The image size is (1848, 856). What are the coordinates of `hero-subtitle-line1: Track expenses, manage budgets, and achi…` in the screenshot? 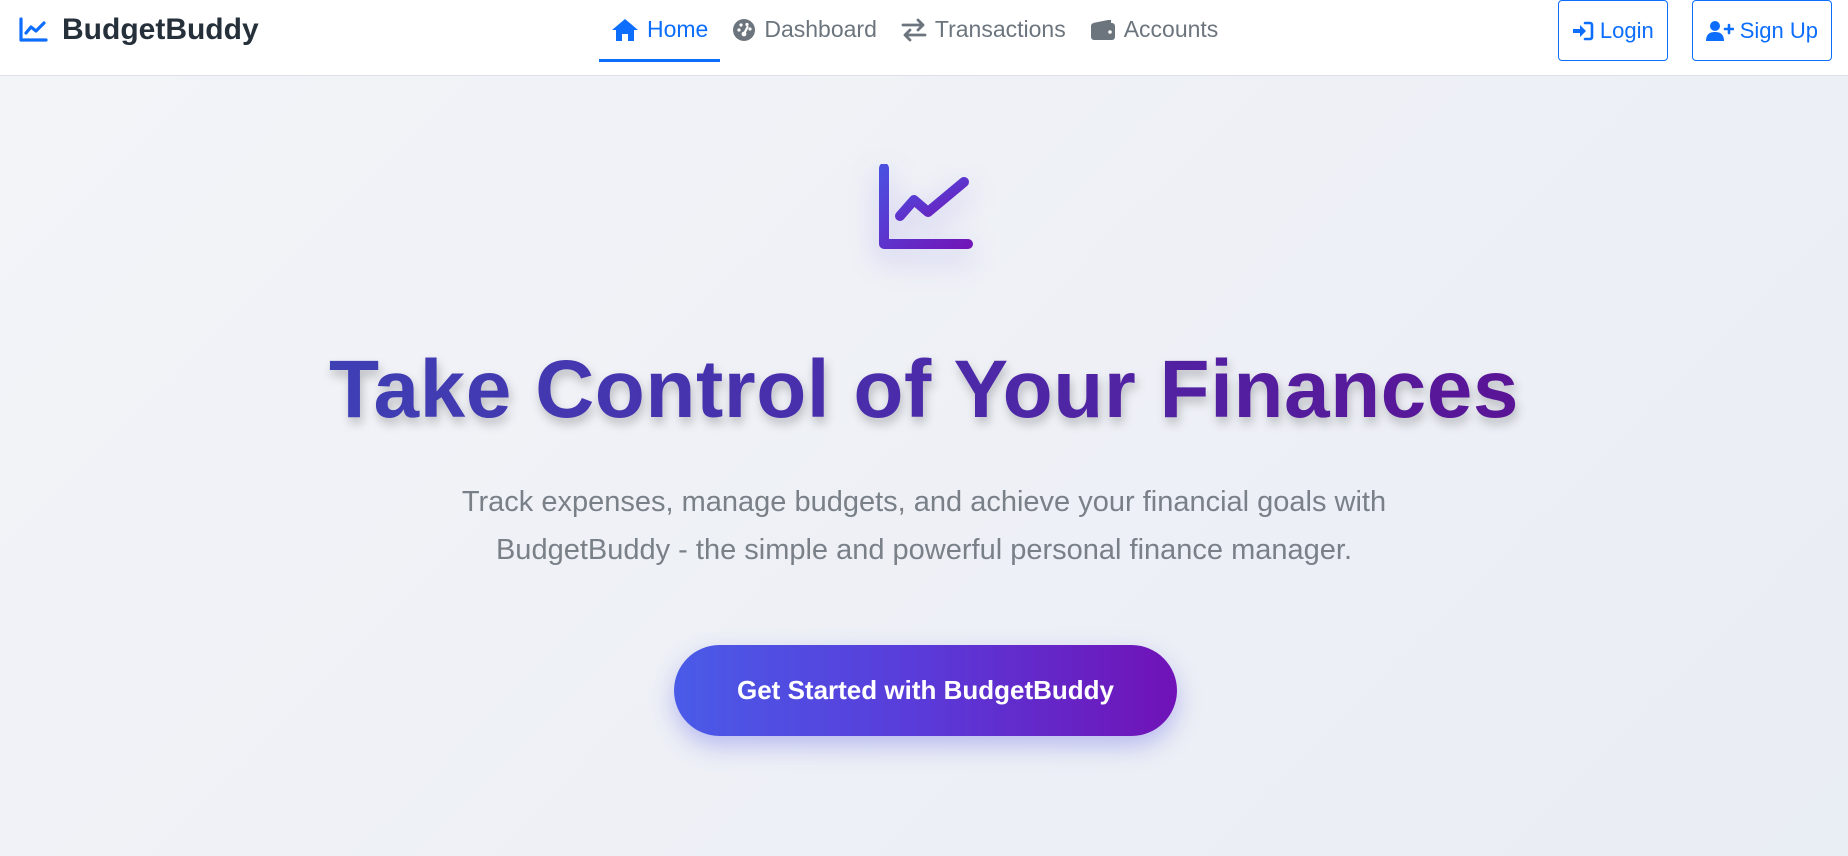 It's located at (924, 502).